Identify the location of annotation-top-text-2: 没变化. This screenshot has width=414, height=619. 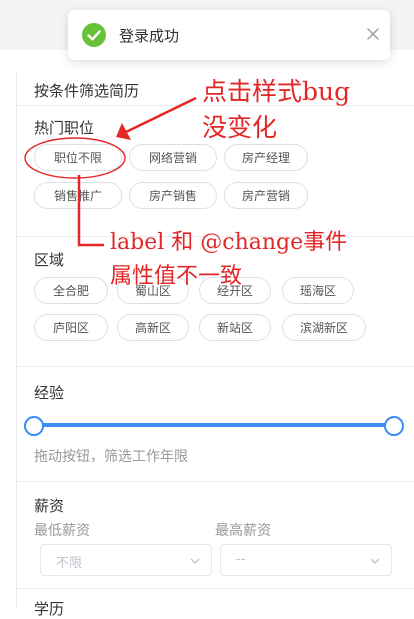
(240, 127).